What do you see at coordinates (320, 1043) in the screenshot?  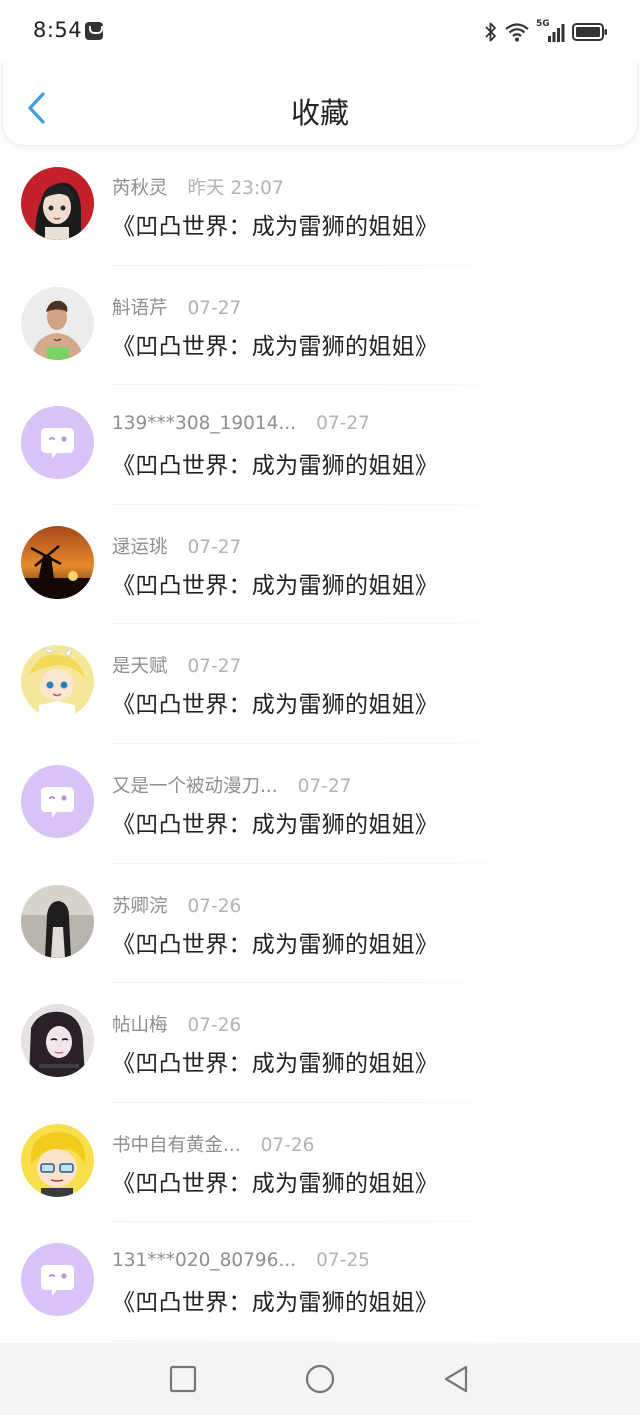 I see `list-item: 帖山梅 07-26 《凹凸世界：成为雷狮的姐姐》` at bounding box center [320, 1043].